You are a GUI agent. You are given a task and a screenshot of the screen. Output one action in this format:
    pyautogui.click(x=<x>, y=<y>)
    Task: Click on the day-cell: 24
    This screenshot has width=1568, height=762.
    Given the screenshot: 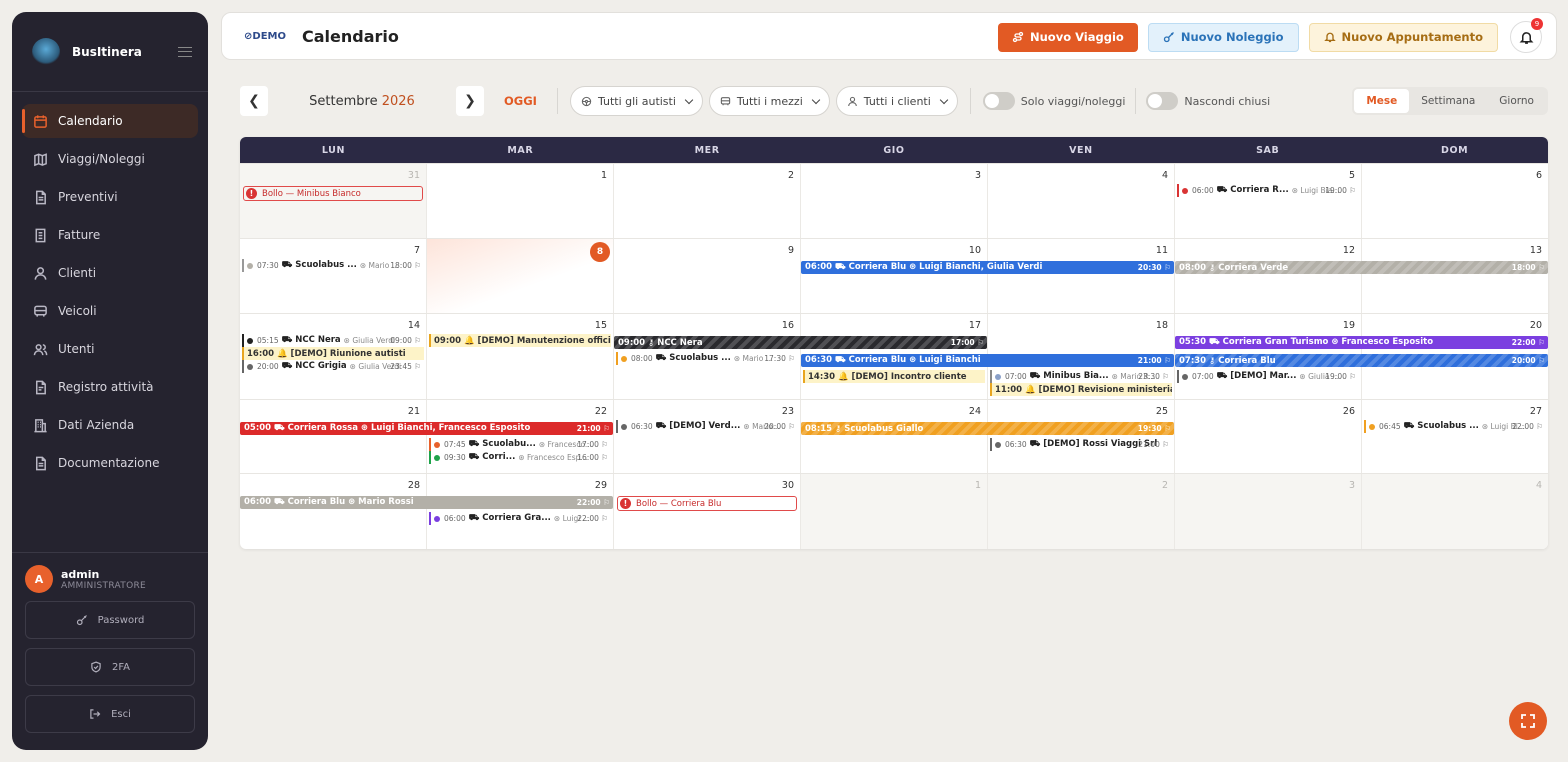 What is the action you would take?
    pyautogui.click(x=894, y=436)
    